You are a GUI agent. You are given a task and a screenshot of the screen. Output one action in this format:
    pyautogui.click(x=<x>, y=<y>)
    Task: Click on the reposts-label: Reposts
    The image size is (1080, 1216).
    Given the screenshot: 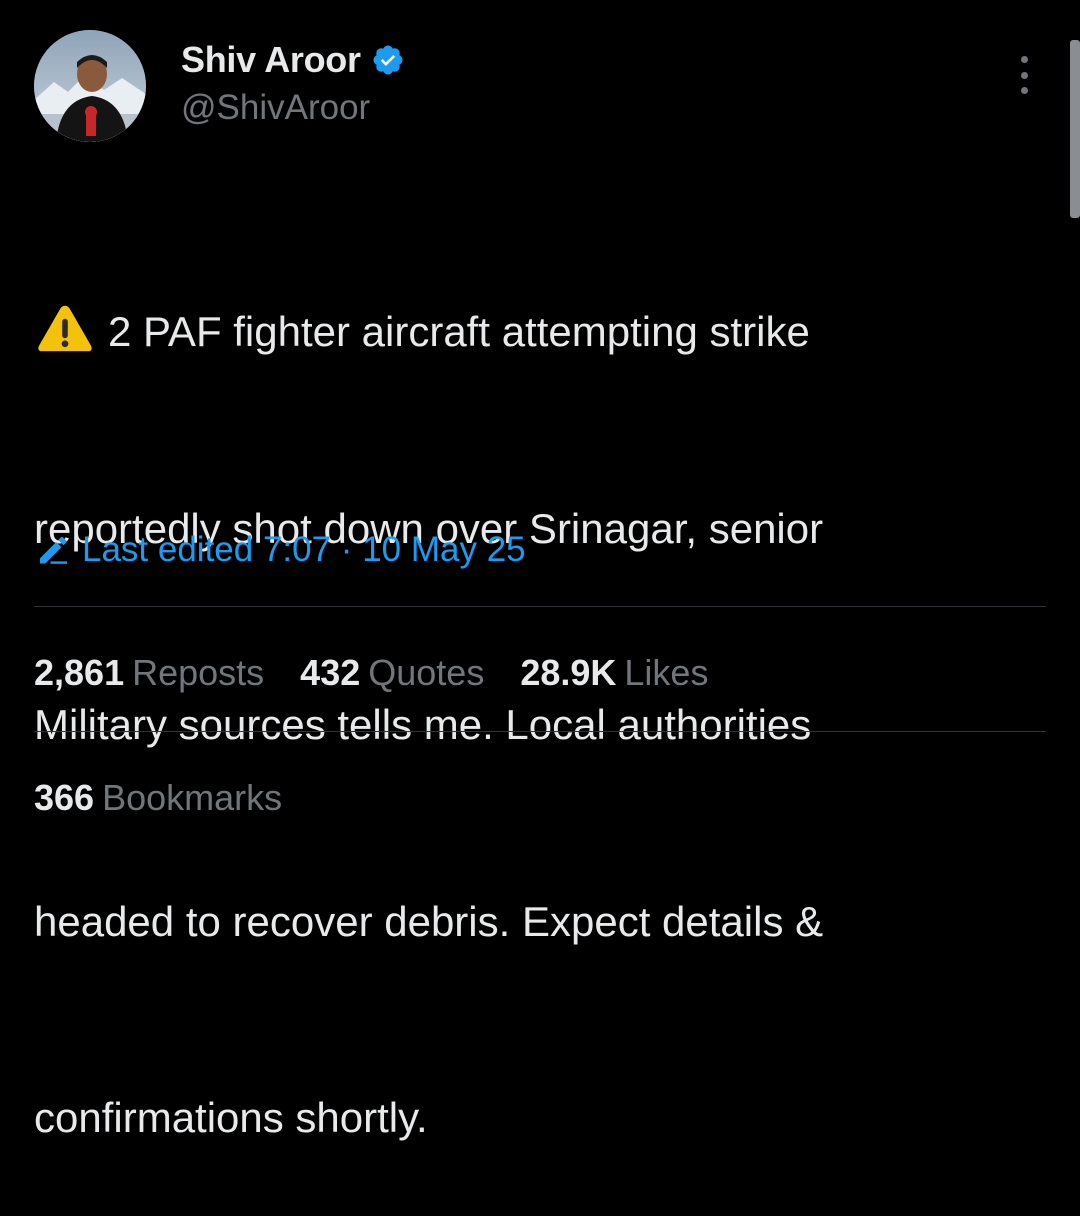 What is the action you would take?
    pyautogui.click(x=198, y=672)
    